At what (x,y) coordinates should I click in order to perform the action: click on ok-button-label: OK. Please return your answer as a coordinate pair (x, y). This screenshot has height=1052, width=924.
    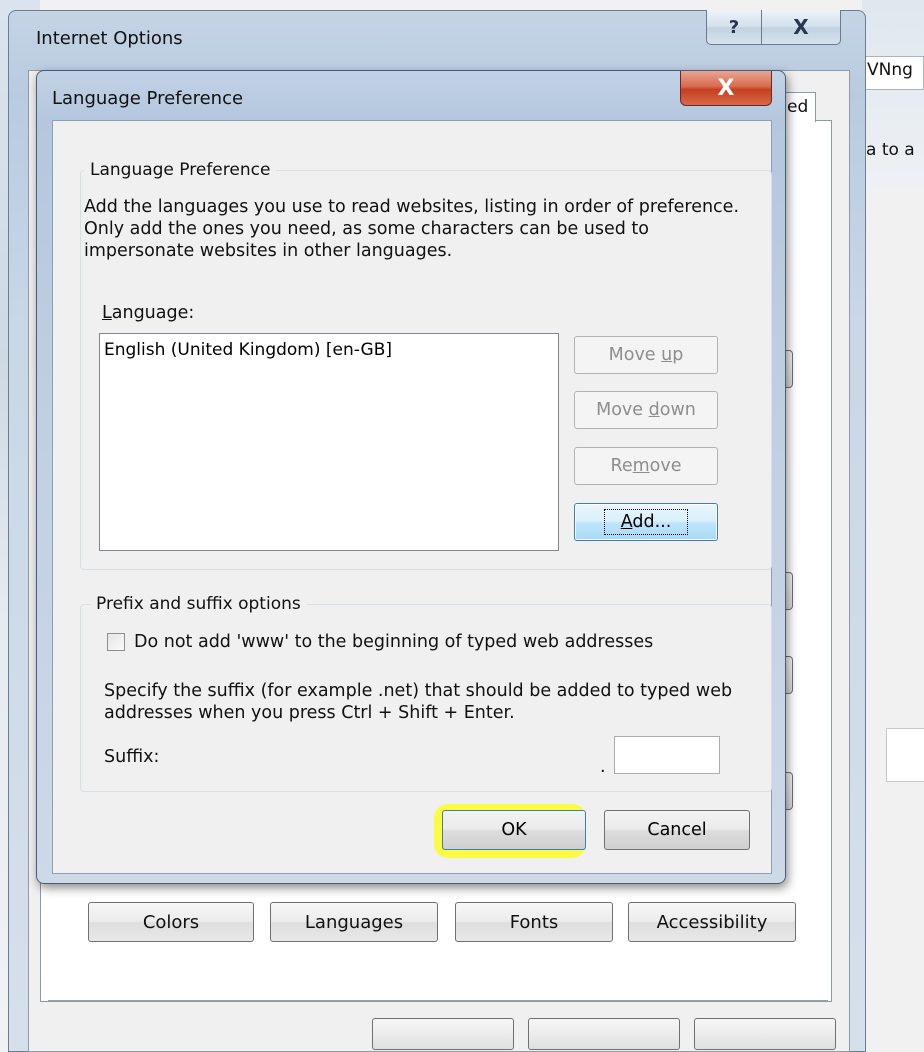
    Looking at the image, I should click on (514, 830).